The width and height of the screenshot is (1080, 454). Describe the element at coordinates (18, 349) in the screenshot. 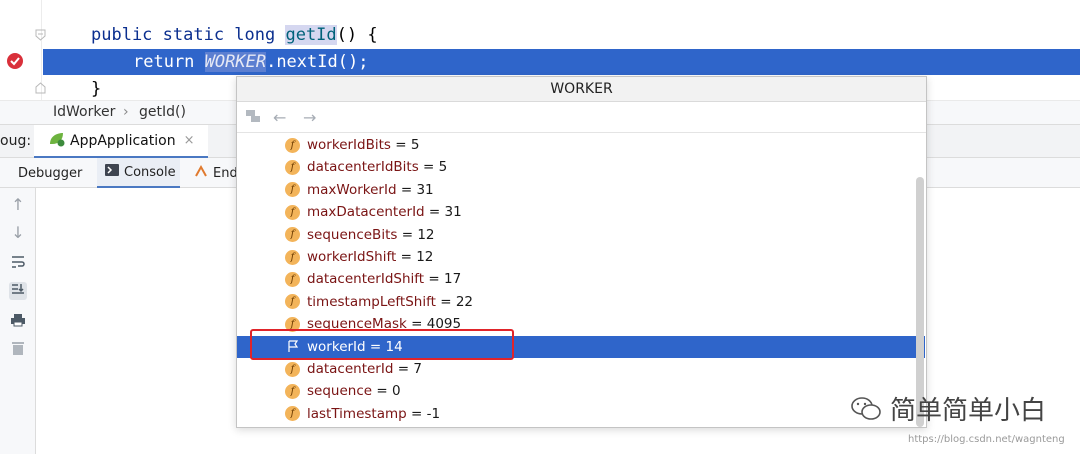

I see `trash-icon` at that location.